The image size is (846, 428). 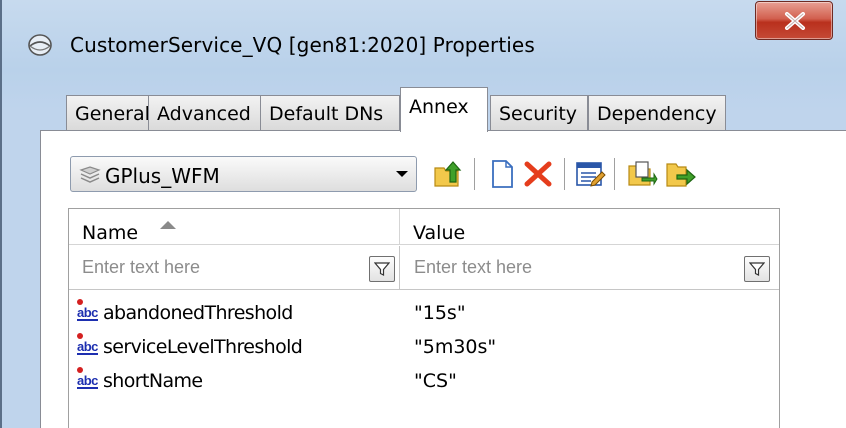 I want to click on tab-label: Default DNs, so click(x=326, y=114).